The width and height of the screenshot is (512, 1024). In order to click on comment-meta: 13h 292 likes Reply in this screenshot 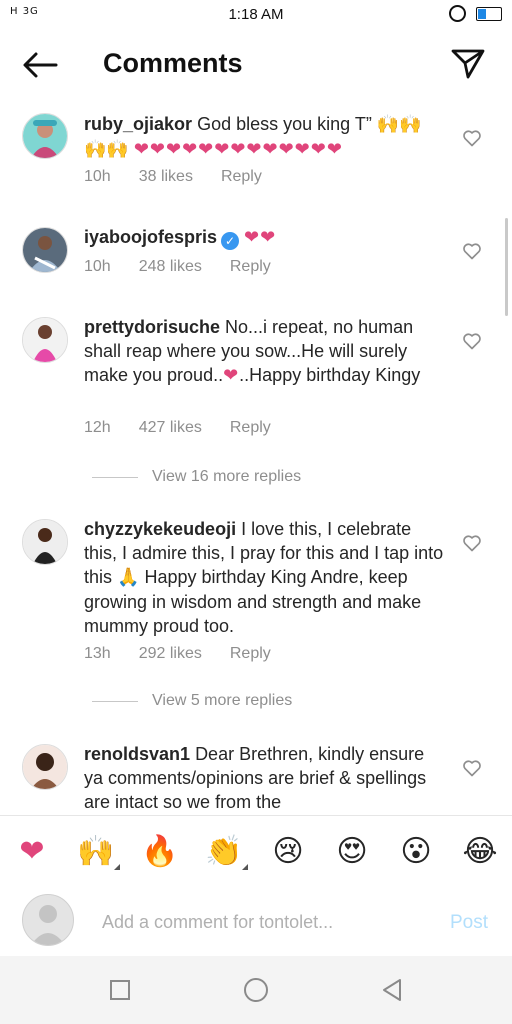, I will do `click(191, 654)`.